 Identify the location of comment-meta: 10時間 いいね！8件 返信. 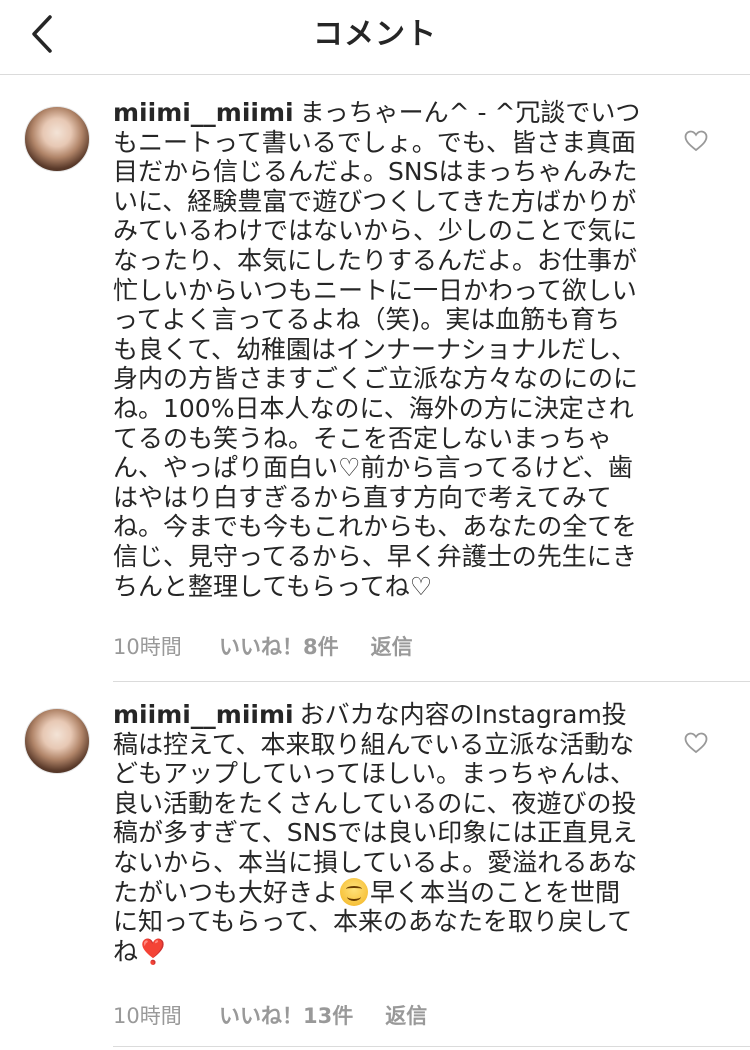
(263, 646).